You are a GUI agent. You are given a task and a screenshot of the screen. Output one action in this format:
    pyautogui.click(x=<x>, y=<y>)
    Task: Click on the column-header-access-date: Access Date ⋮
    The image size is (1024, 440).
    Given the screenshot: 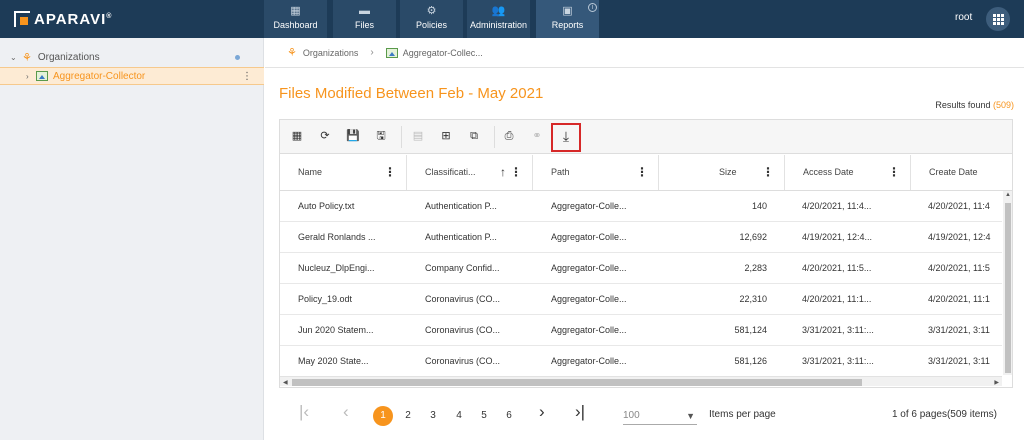 What is the action you would take?
    pyautogui.click(x=848, y=172)
    